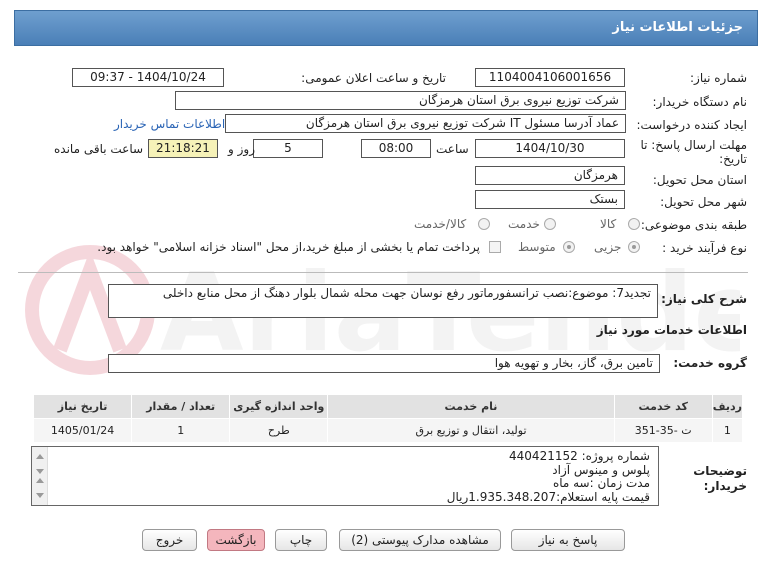  What do you see at coordinates (671, 330) in the screenshot?
I see `services-section-title: اطلاعات خدمات مورد نیاز` at bounding box center [671, 330].